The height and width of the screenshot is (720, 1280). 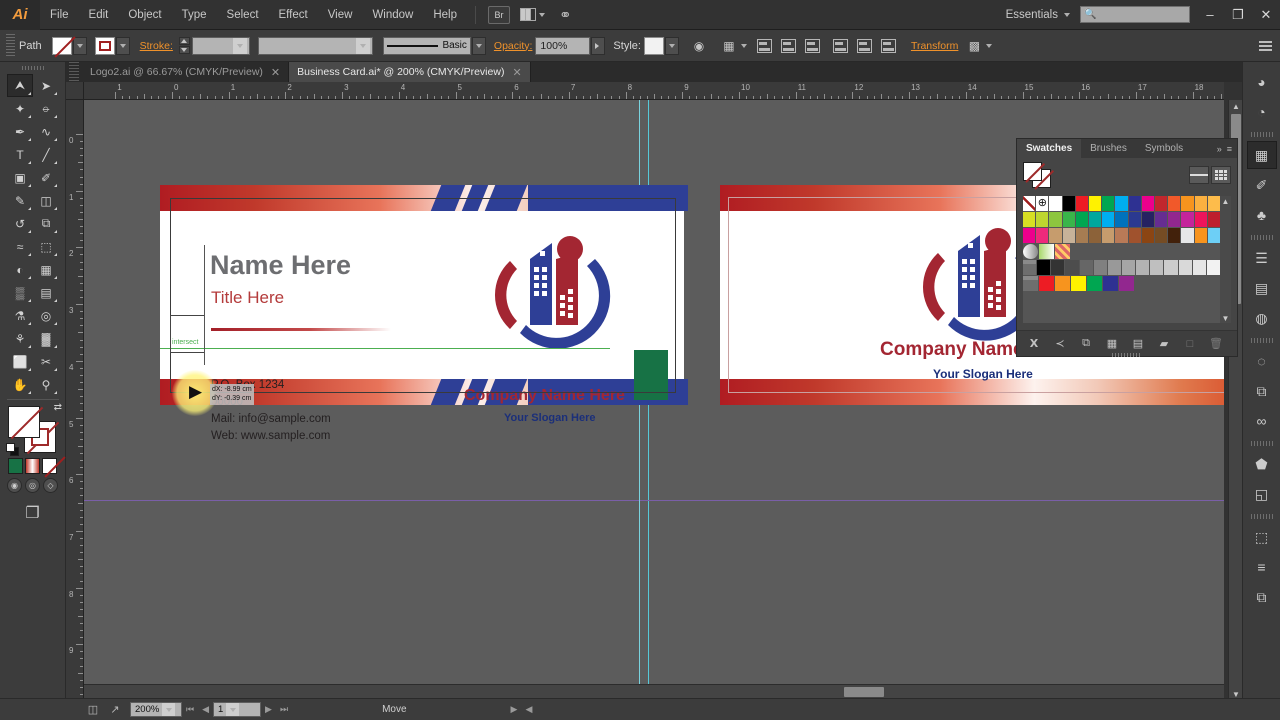 What do you see at coordinates (1262, 112) in the screenshot?
I see `color-guide-panel-icon: ◔` at bounding box center [1262, 112].